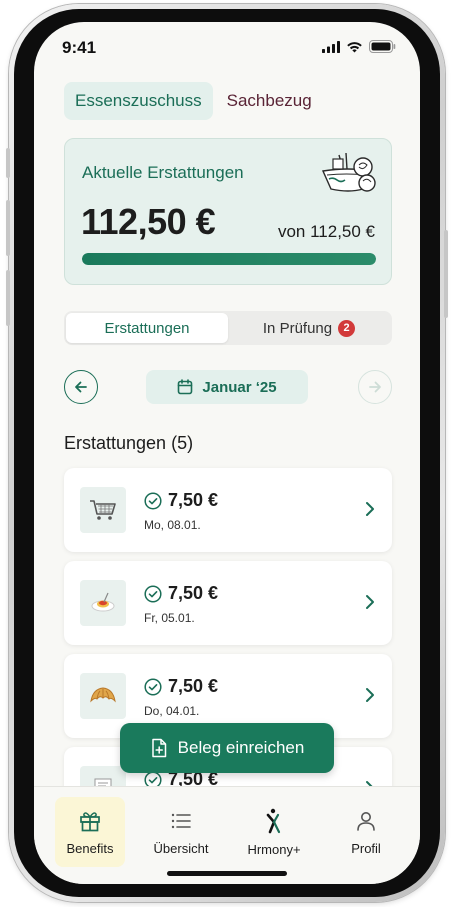 Image resolution: width=454 pixels, height=907 pixels. Describe the element at coordinates (172, 711) in the screenshot. I see `row-date: Do, 04.01.` at that location.